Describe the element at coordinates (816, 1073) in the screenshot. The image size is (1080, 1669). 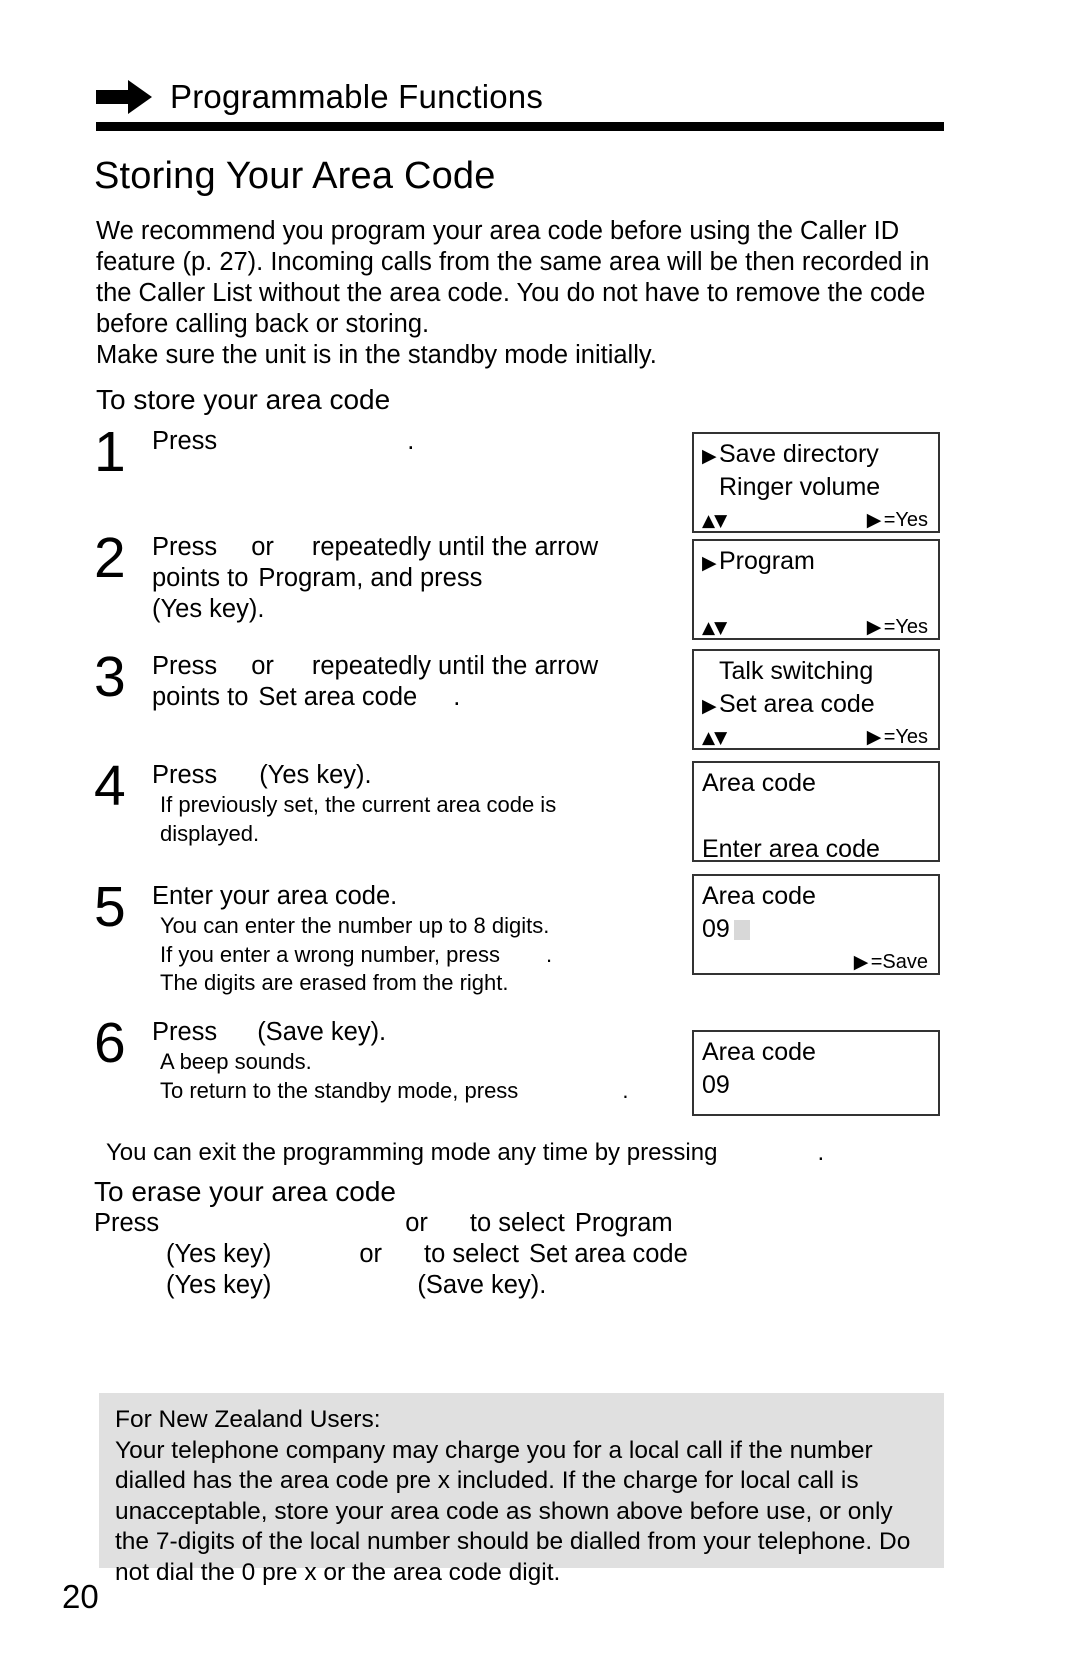
I see `lcd-display-6: Area code 09` at that location.